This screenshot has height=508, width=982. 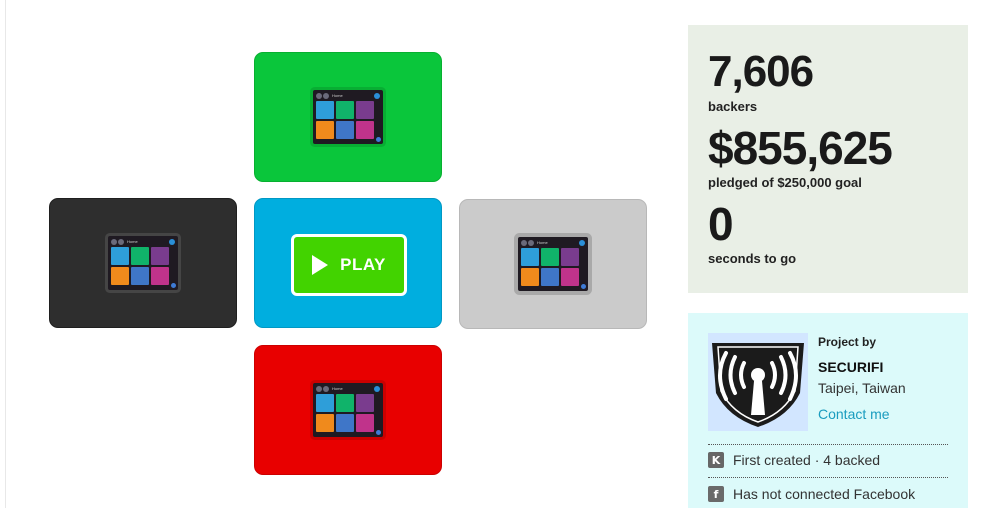 I want to click on creator-location: Taipei, Taiwan, so click(x=862, y=388).